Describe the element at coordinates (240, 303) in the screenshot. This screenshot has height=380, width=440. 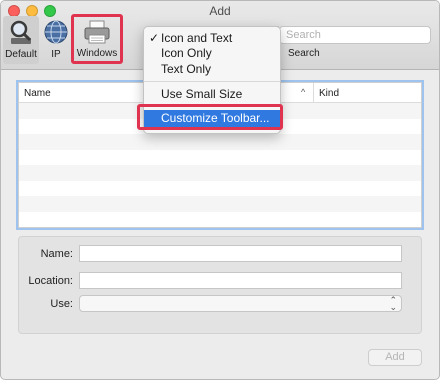
I see `use-dropdown: ⌃ ⌄` at that location.